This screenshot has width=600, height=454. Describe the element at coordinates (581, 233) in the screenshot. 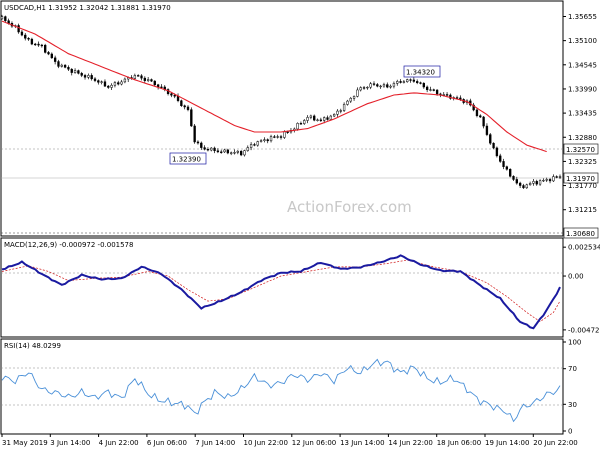

I see `bottom-label: 1.30680` at that location.